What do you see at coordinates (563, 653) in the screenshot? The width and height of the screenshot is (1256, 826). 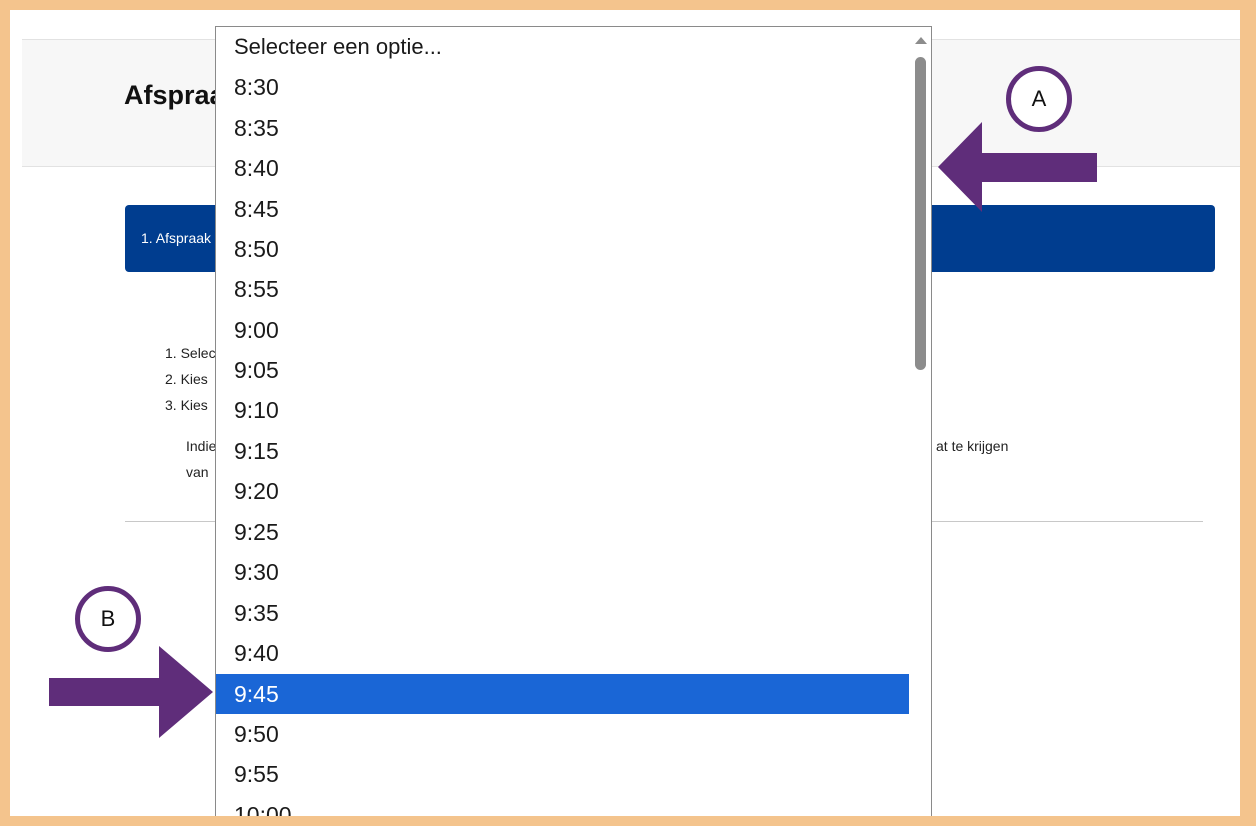 I see `time-option: 9:40` at bounding box center [563, 653].